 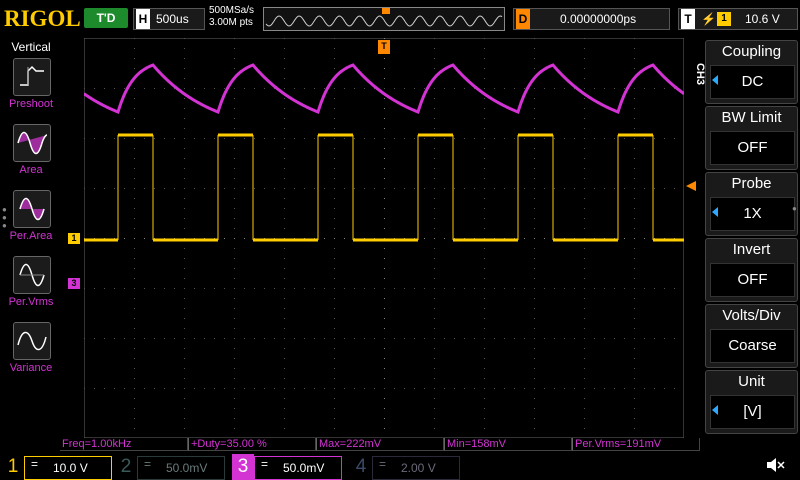 What do you see at coordinates (4, 217) in the screenshot?
I see `scroll-indicator: ● ● ●` at bounding box center [4, 217].